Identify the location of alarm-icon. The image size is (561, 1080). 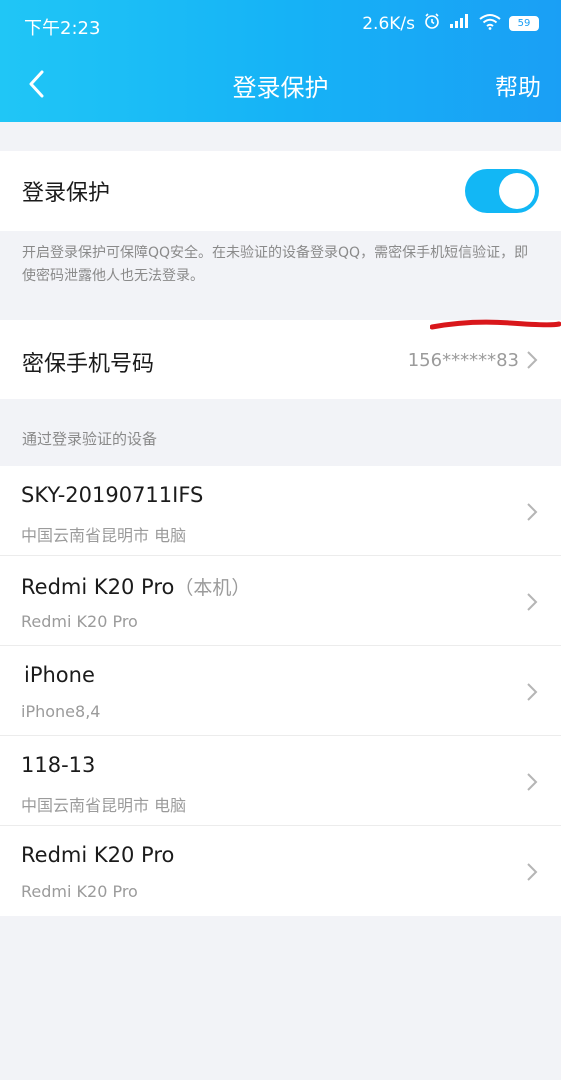
(432, 23).